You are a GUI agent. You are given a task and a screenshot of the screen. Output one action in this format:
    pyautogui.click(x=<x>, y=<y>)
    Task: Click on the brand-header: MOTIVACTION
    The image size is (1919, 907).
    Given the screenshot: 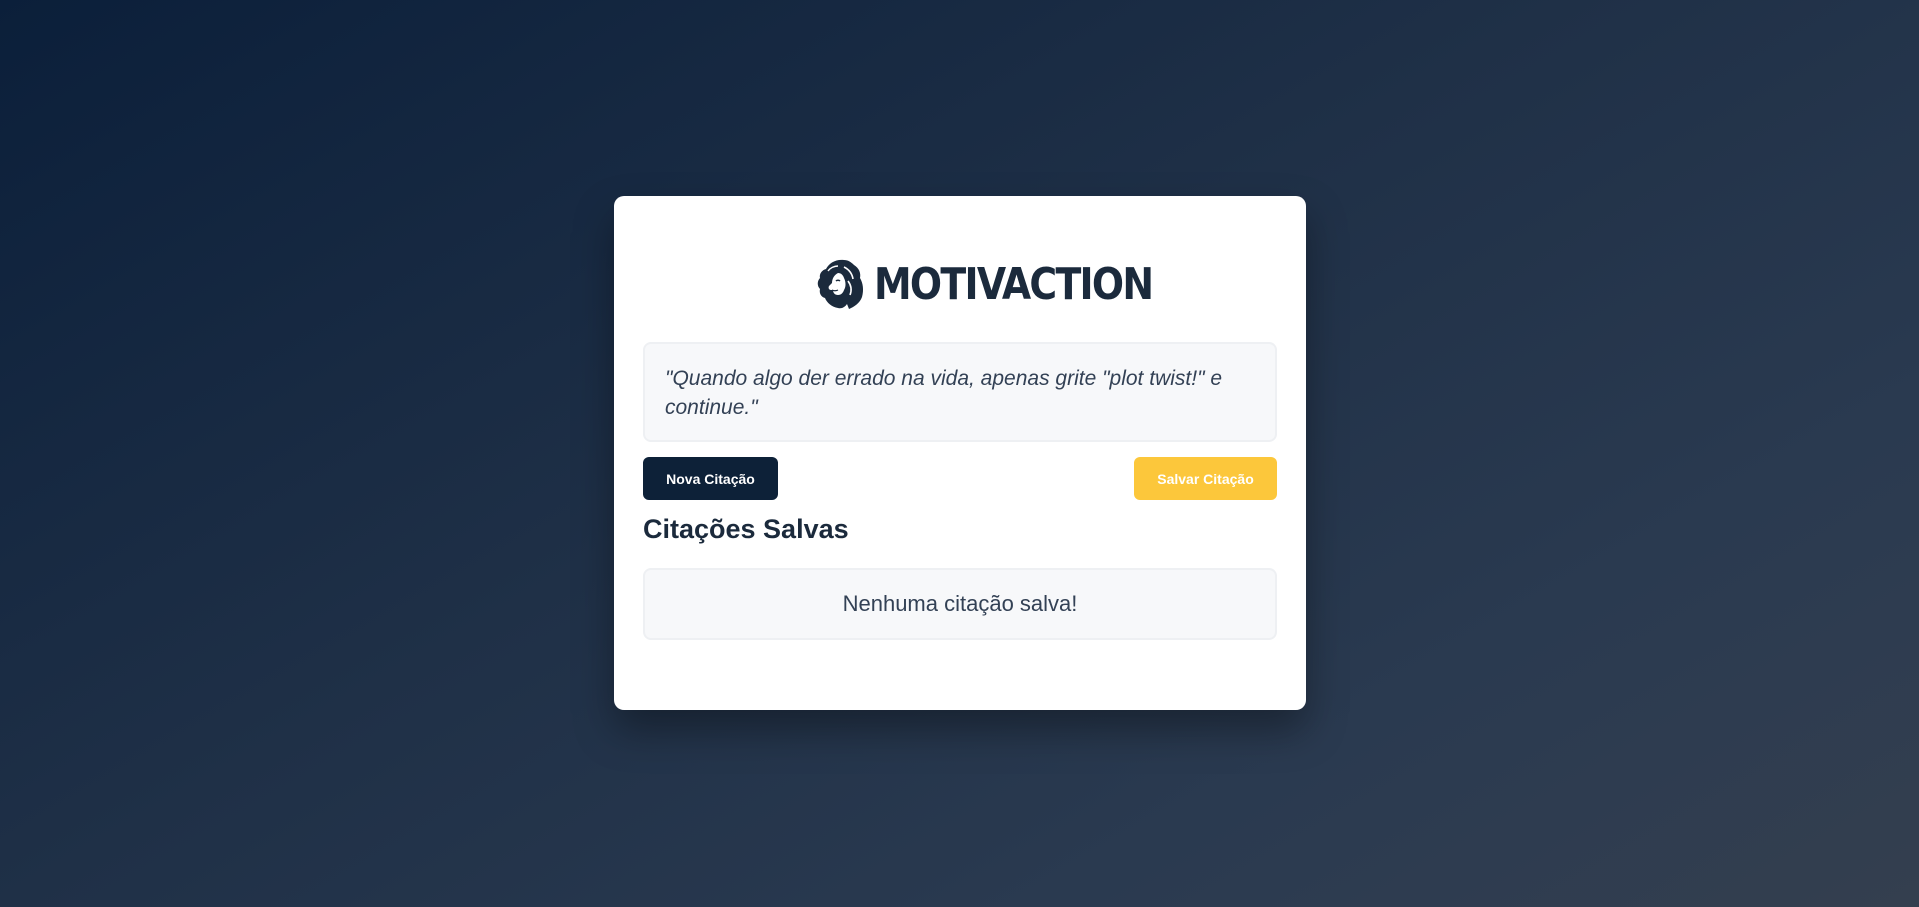 What is the action you would take?
    pyautogui.click(x=960, y=284)
    